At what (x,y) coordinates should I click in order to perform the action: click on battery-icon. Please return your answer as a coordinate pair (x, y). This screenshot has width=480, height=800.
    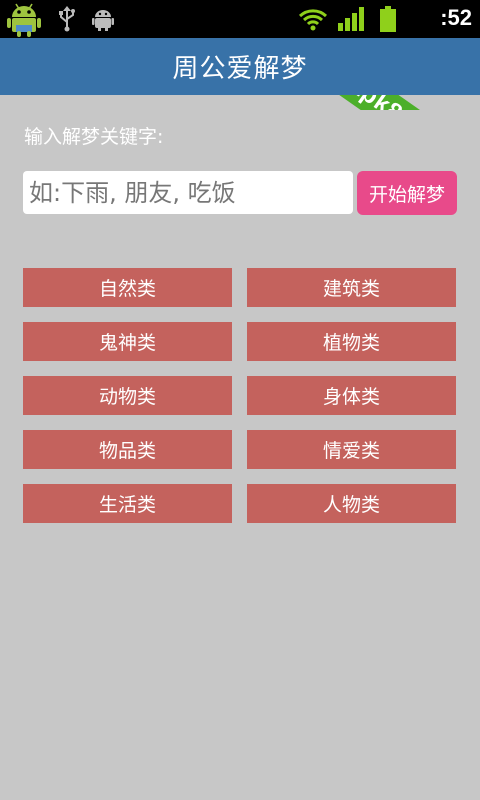
    Looking at the image, I should click on (388, 21).